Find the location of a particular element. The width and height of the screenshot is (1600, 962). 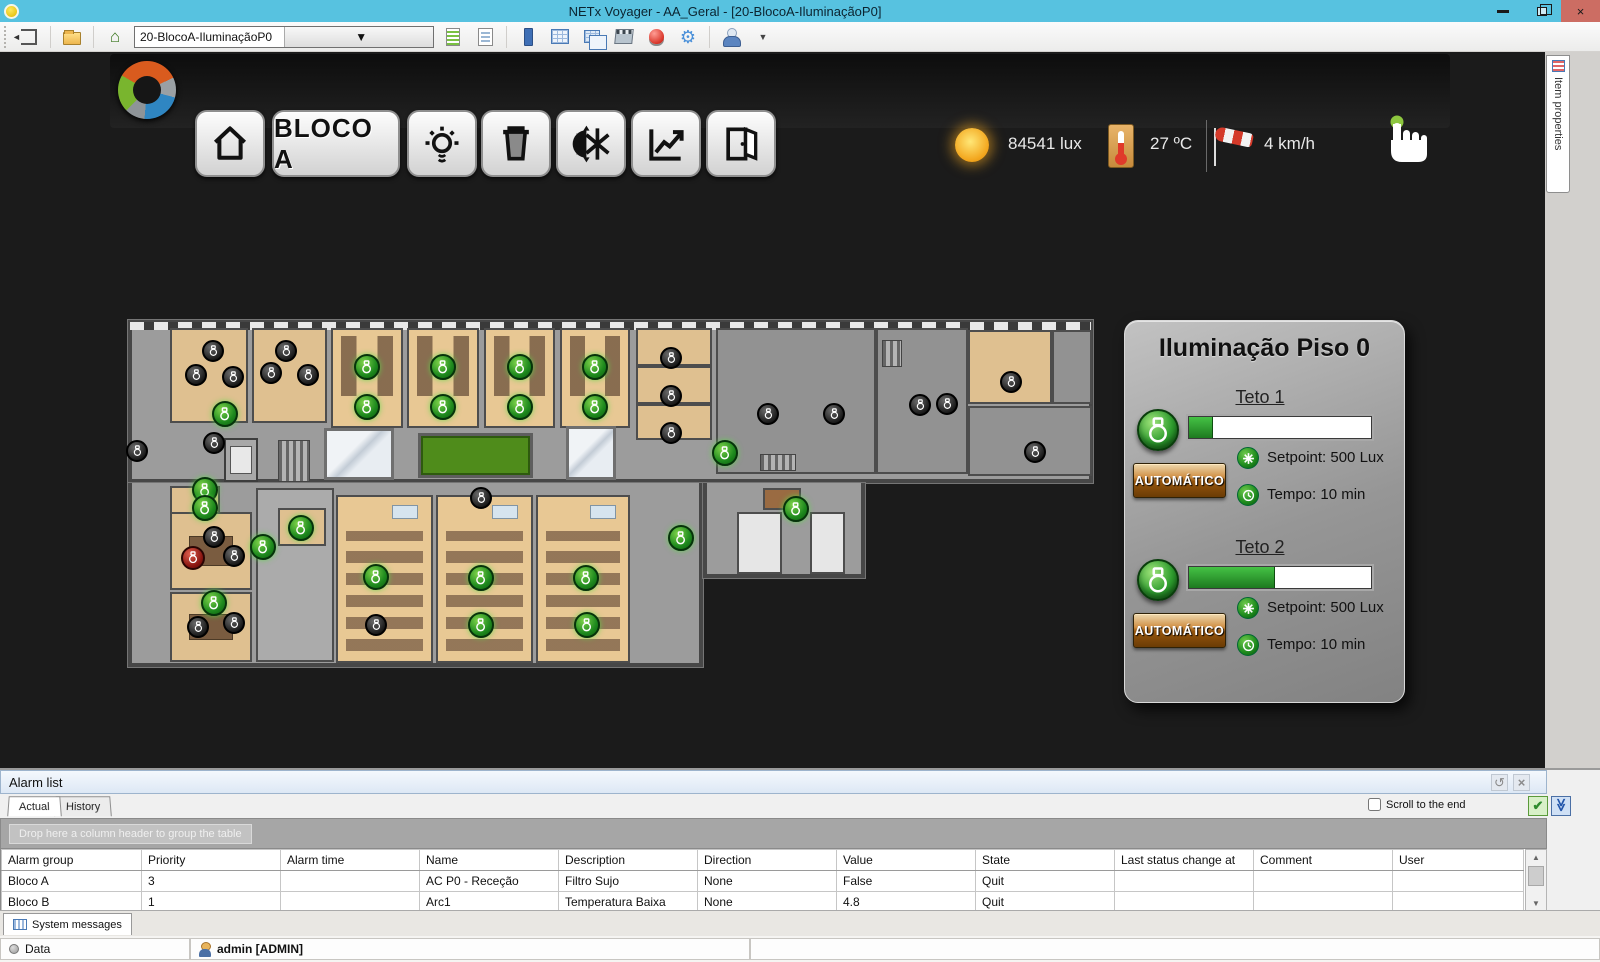

home-button: ⌂ is located at coordinates (115, 37).